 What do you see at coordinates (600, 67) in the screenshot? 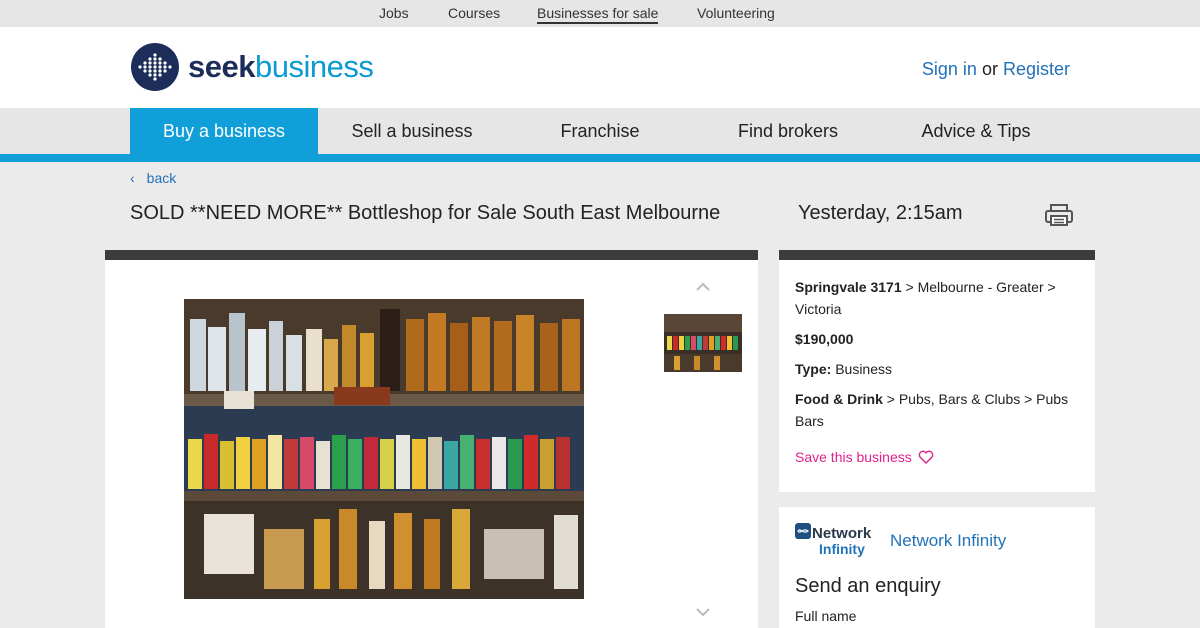
I see `site-header: seekbusiness Sign in or Register` at bounding box center [600, 67].